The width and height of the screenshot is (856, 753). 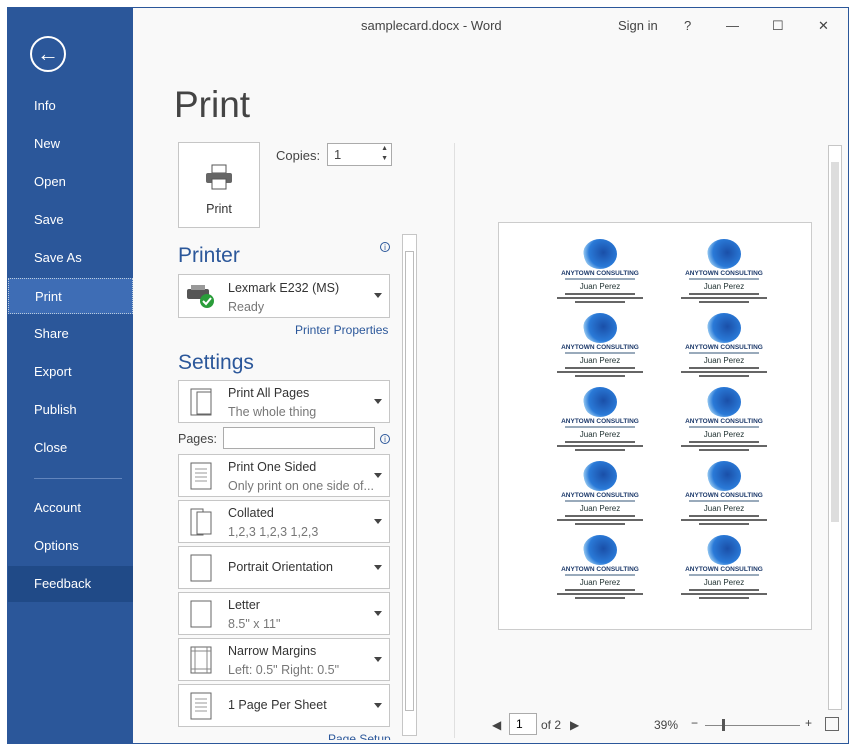 What do you see at coordinates (70, 182) in the screenshot?
I see `sidebar-item-open: Open` at bounding box center [70, 182].